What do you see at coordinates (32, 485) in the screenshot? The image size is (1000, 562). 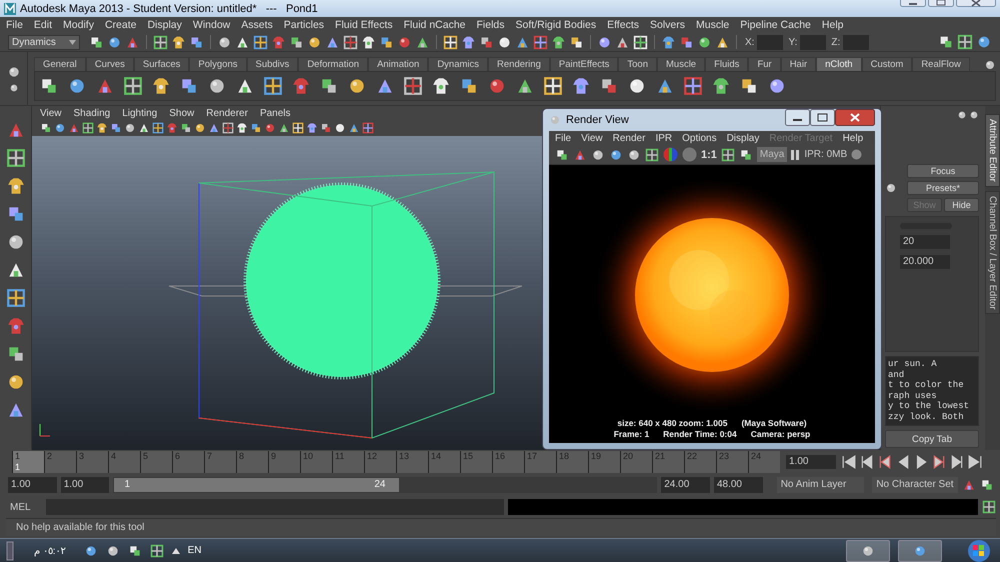 I see `start-time-field: 1.00` at bounding box center [32, 485].